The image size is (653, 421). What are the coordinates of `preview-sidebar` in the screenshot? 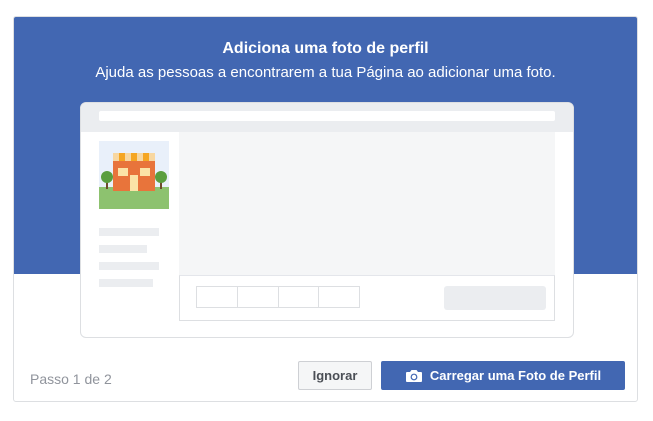 It's located at (130, 227).